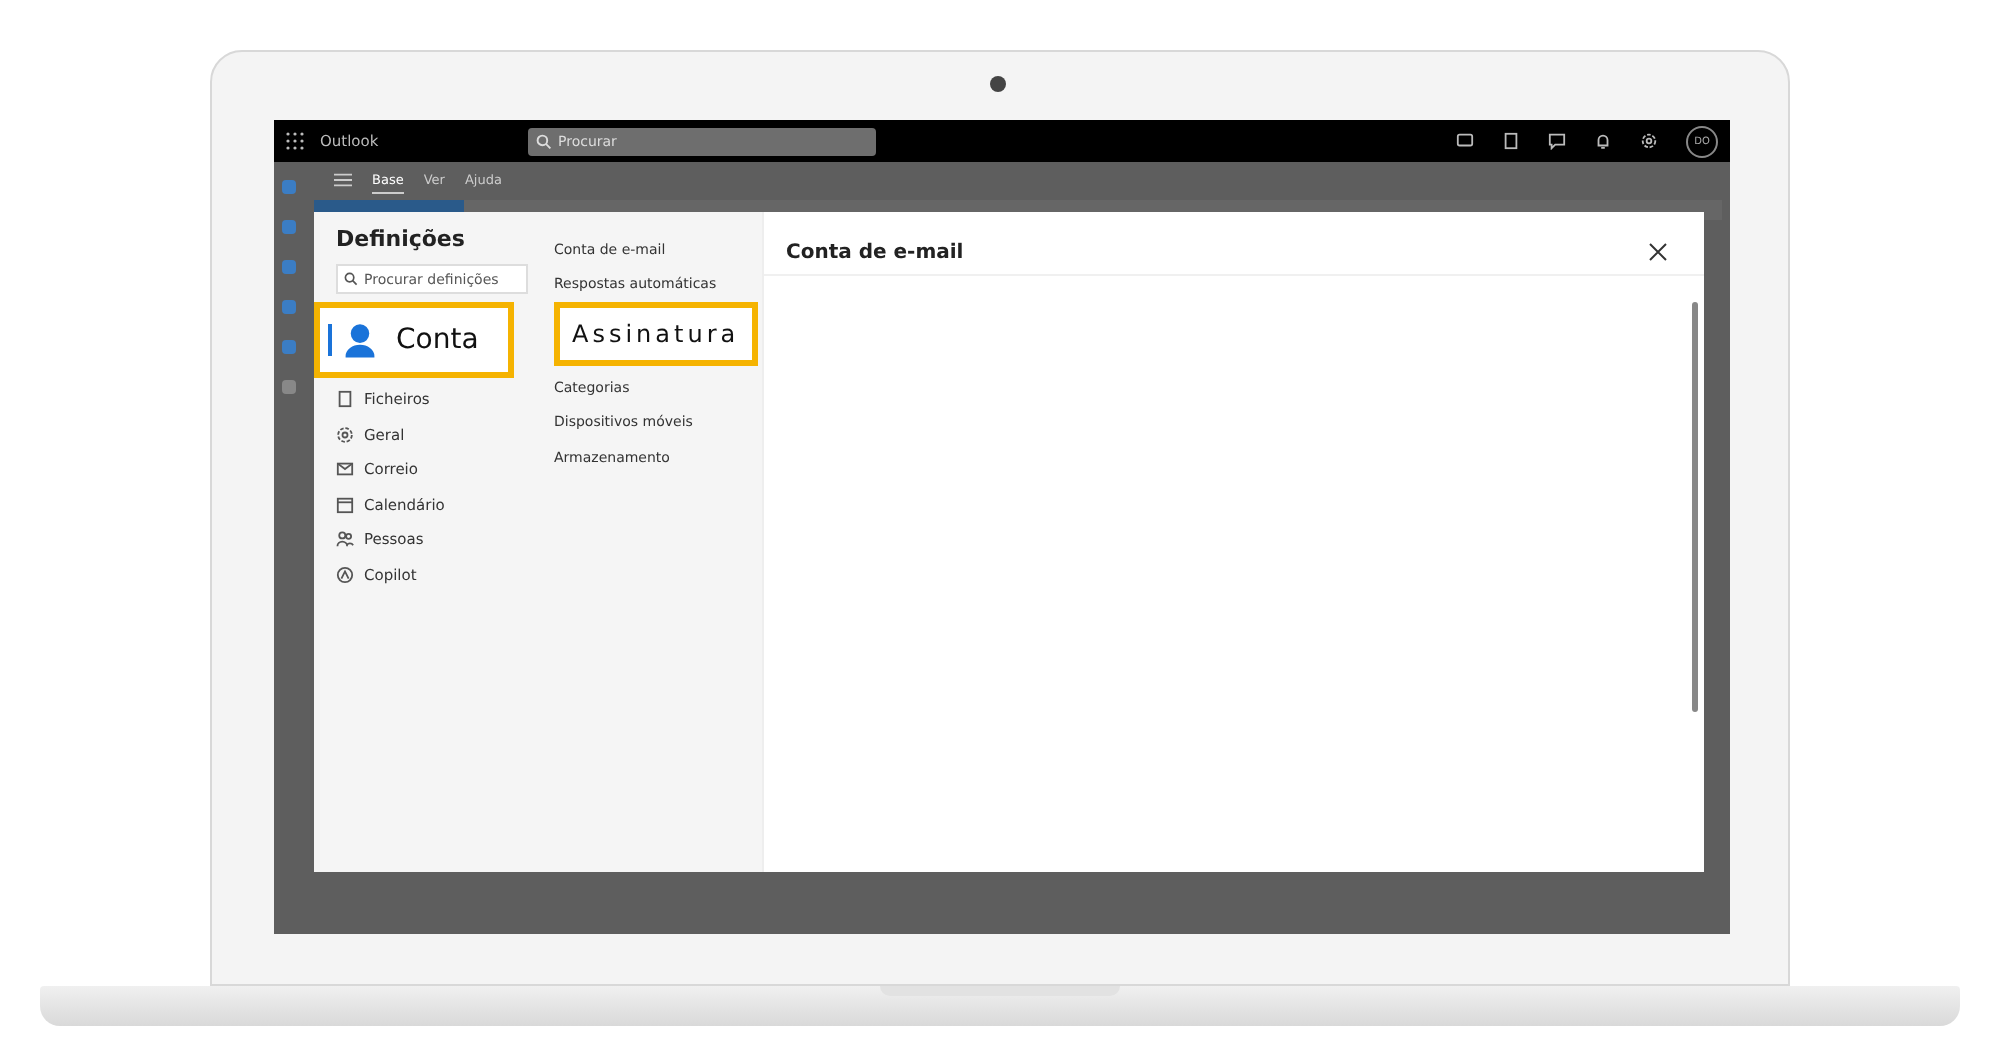 The height and width of the screenshot is (1042, 2000). I want to click on dialog-title: Definições, so click(400, 239).